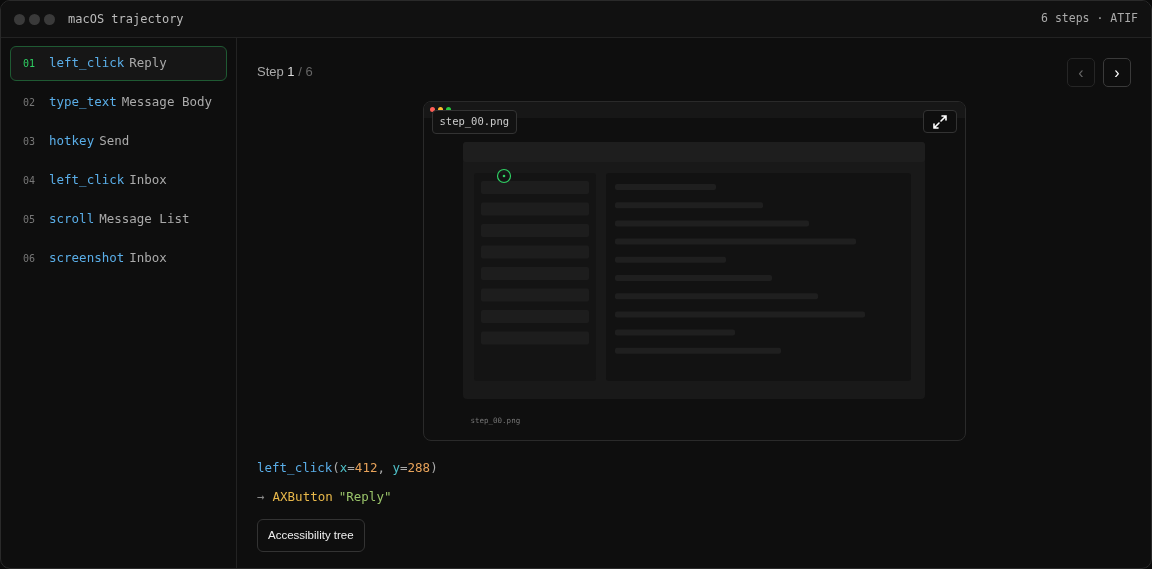 This screenshot has width=1152, height=569. I want to click on next-button: ›, so click(1117, 72).